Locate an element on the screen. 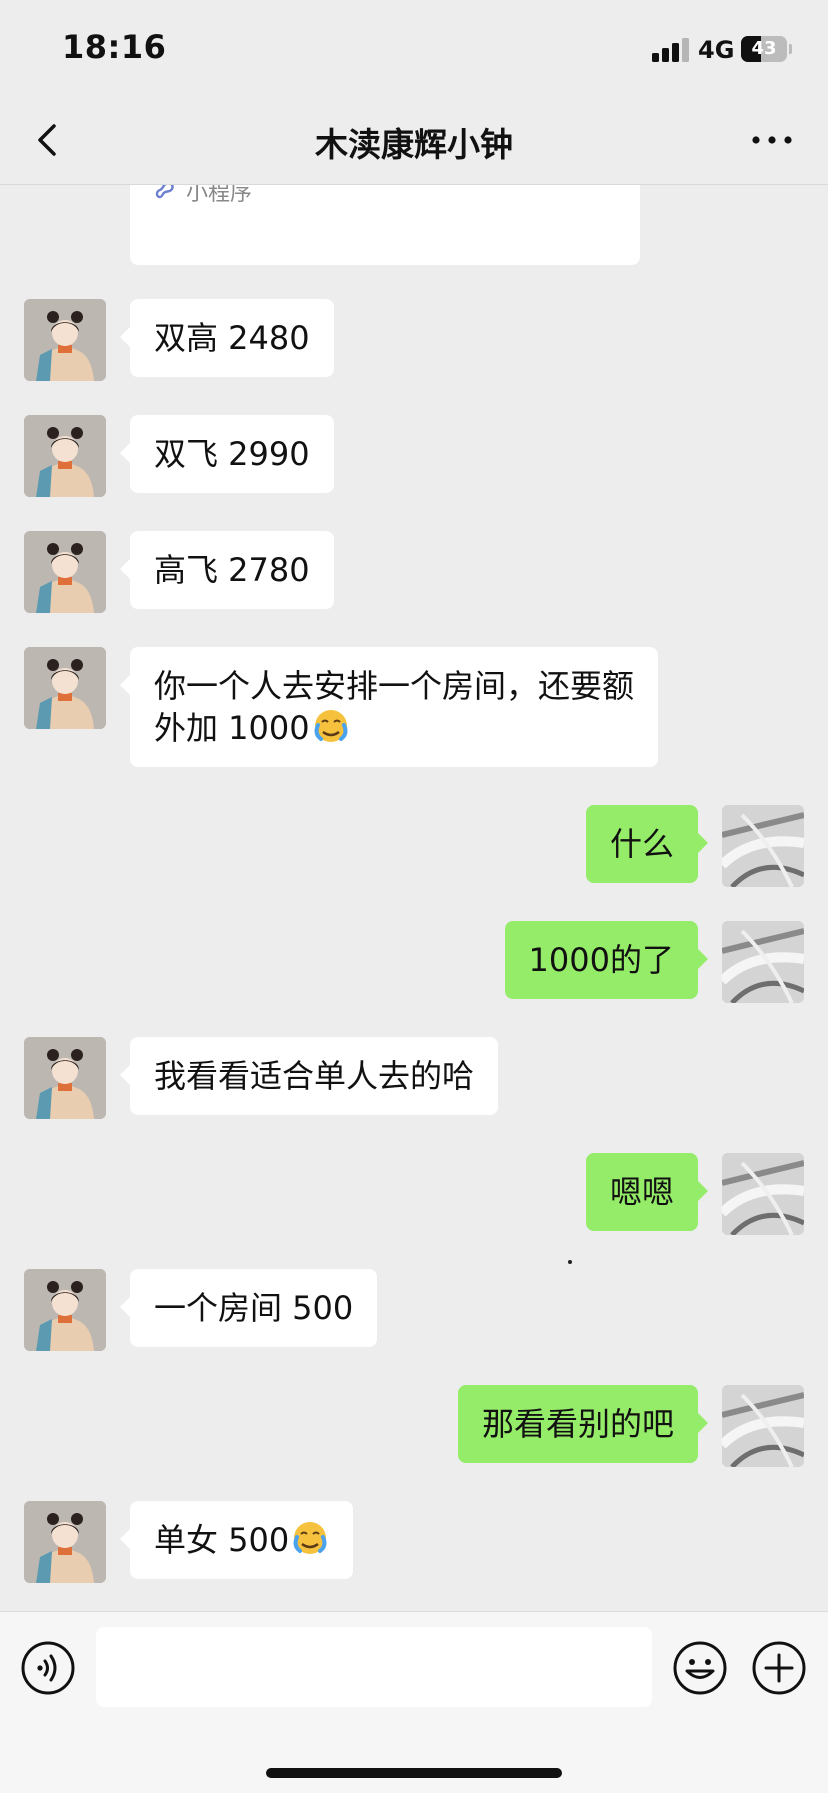 The image size is (828, 1793). message-text: 我看看适合单人去的哈 is located at coordinates (314, 1076).